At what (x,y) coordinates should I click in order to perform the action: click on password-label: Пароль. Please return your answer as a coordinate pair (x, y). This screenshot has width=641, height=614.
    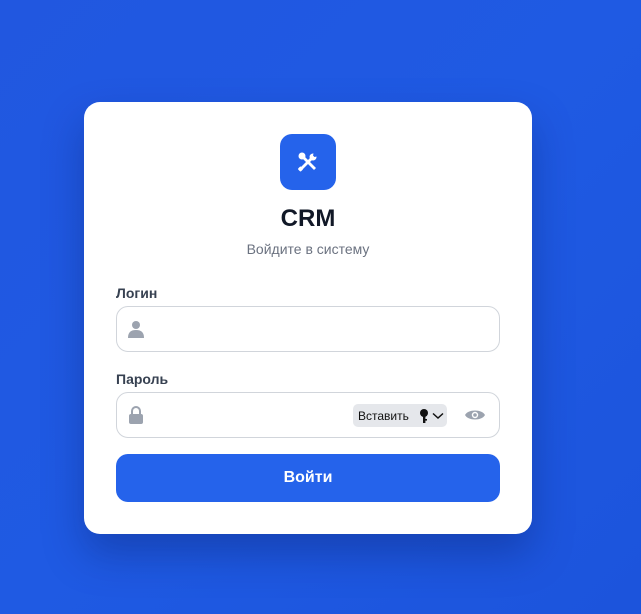
    Looking at the image, I should click on (142, 379).